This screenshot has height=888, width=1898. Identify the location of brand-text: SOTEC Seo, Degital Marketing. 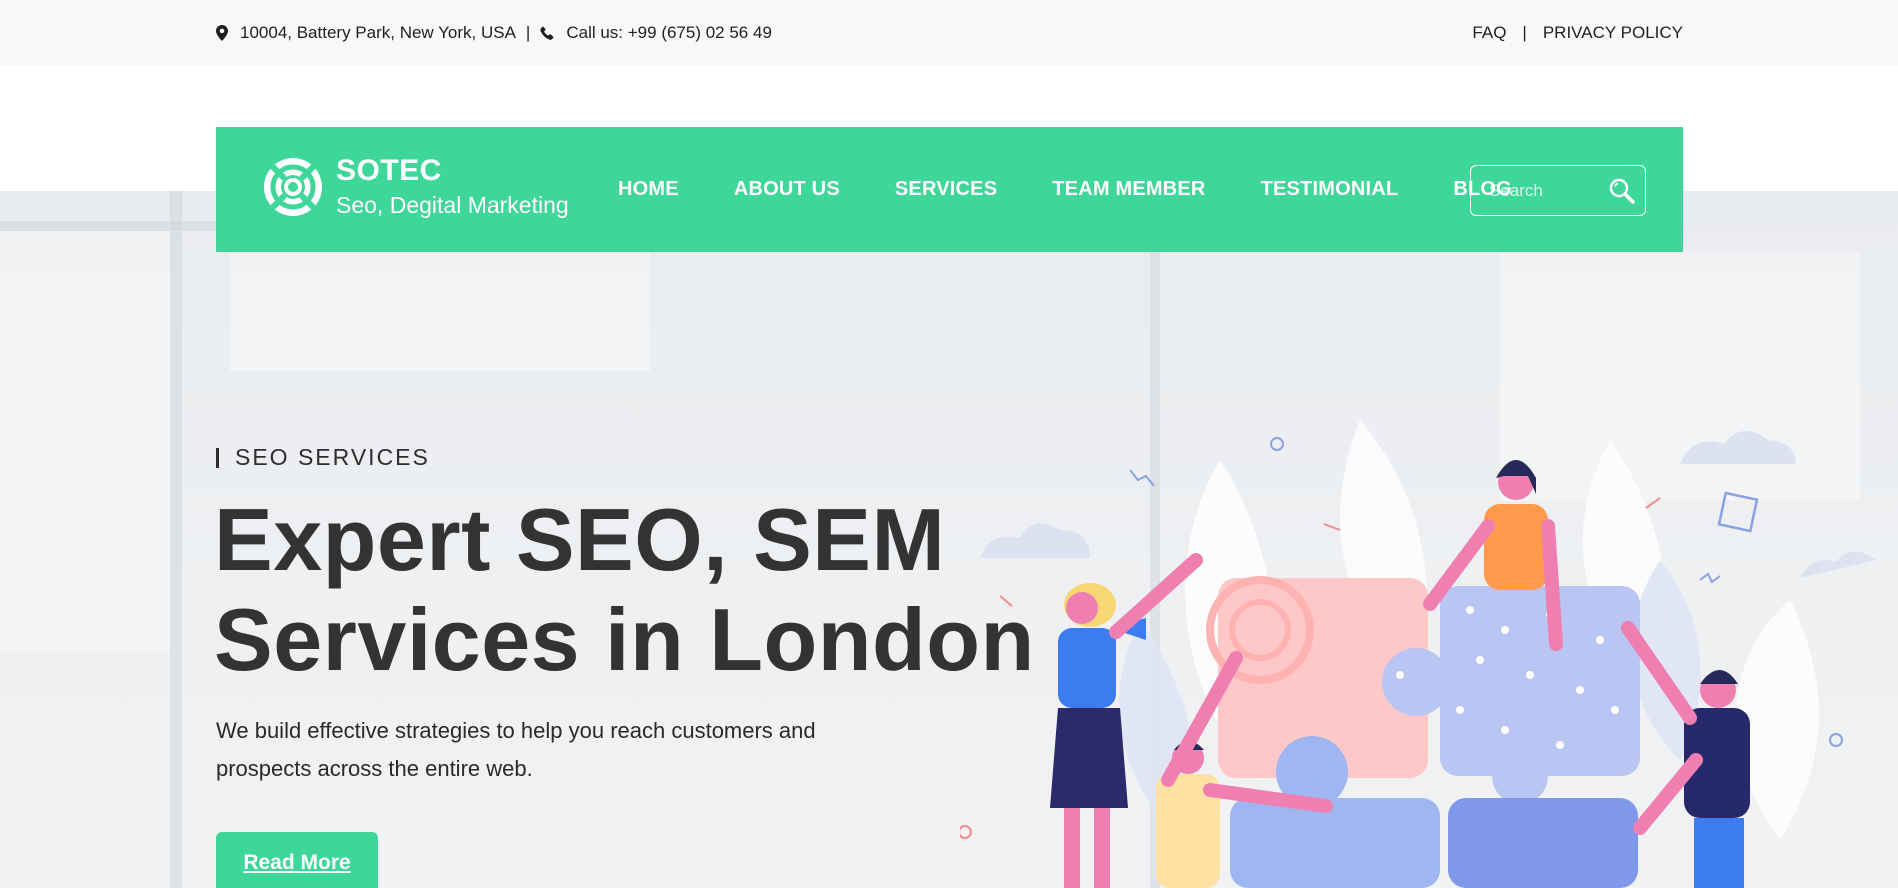
(452, 187).